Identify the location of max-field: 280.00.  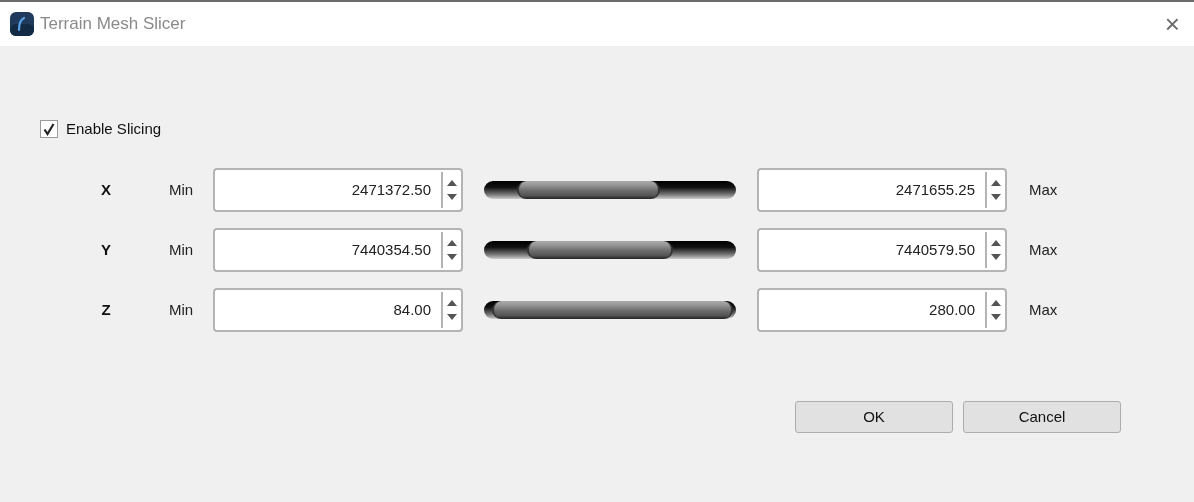
(882, 310).